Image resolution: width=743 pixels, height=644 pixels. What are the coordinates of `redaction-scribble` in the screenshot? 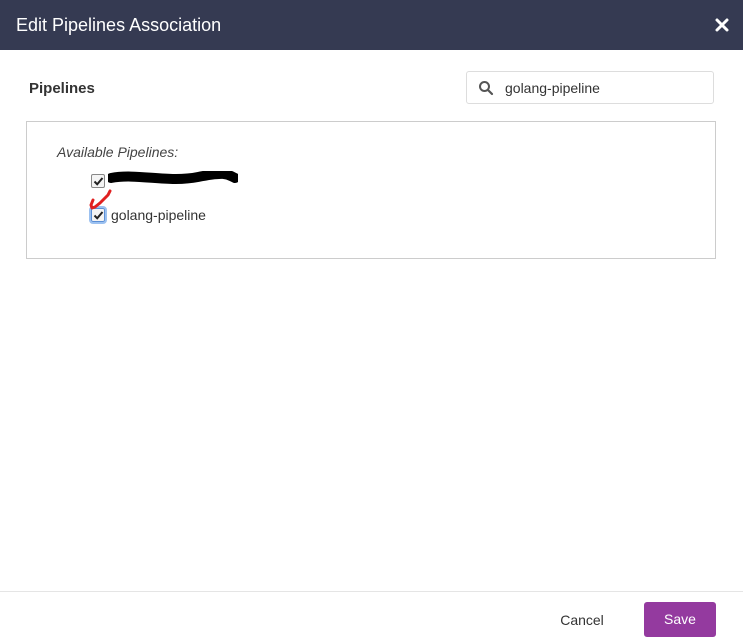 It's located at (173, 177).